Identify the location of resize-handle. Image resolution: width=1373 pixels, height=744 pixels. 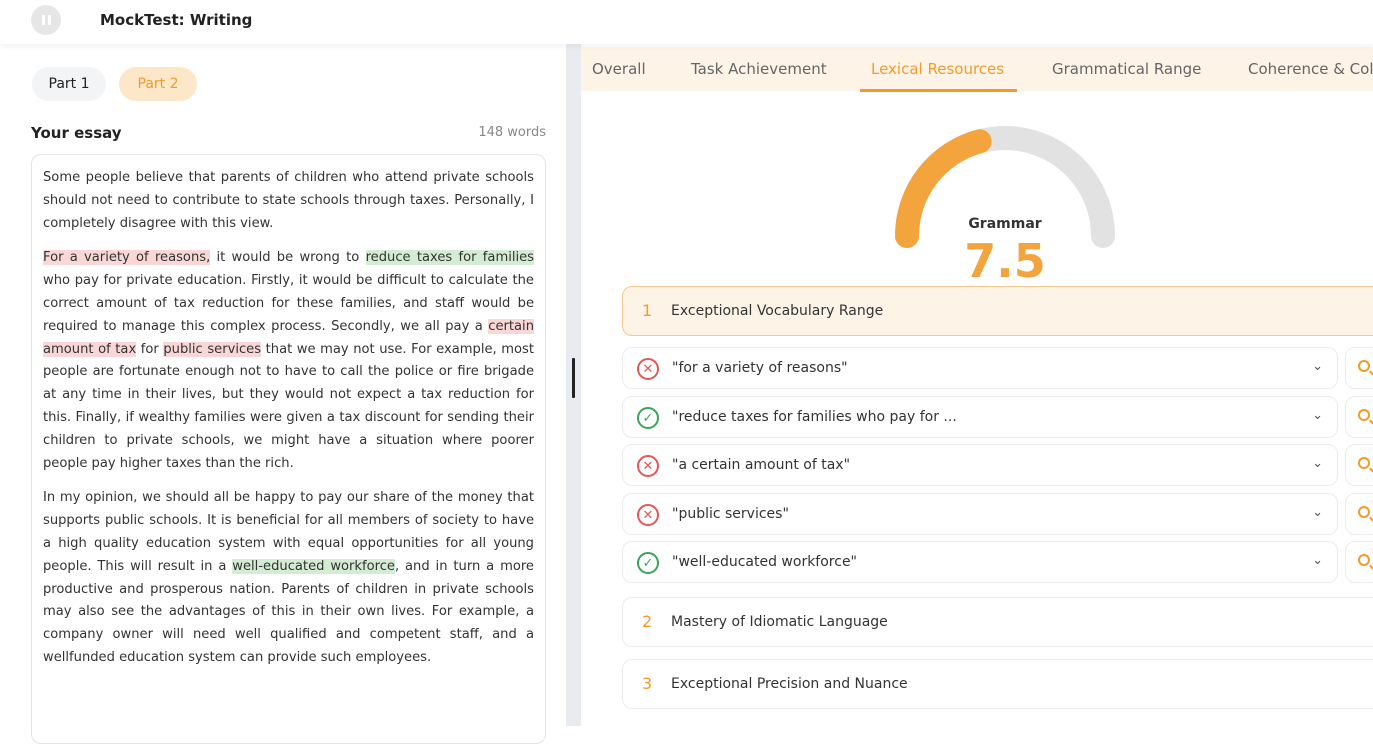
(573, 378).